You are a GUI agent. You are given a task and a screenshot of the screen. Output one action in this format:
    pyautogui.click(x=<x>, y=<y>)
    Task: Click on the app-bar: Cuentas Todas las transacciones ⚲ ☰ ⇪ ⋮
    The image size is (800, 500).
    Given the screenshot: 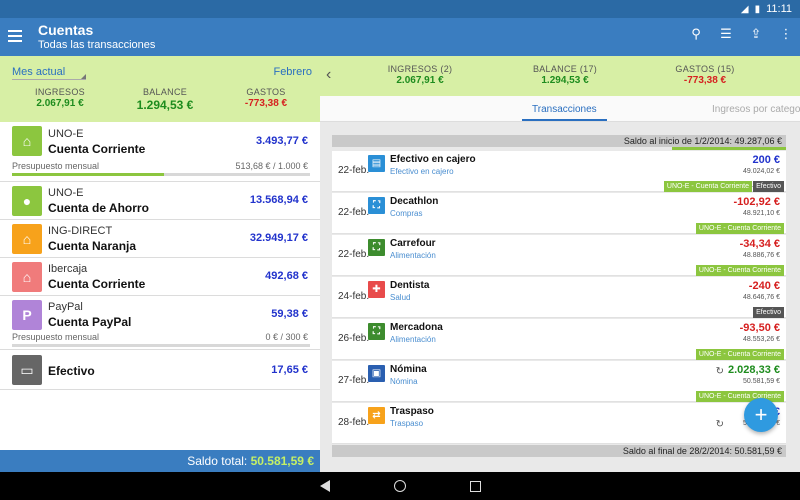 What is the action you would take?
    pyautogui.click(x=400, y=37)
    